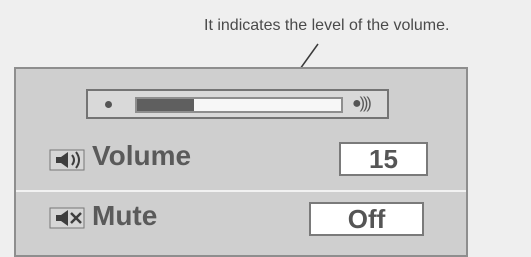  I want to click on volume-label: Volume, so click(142, 155).